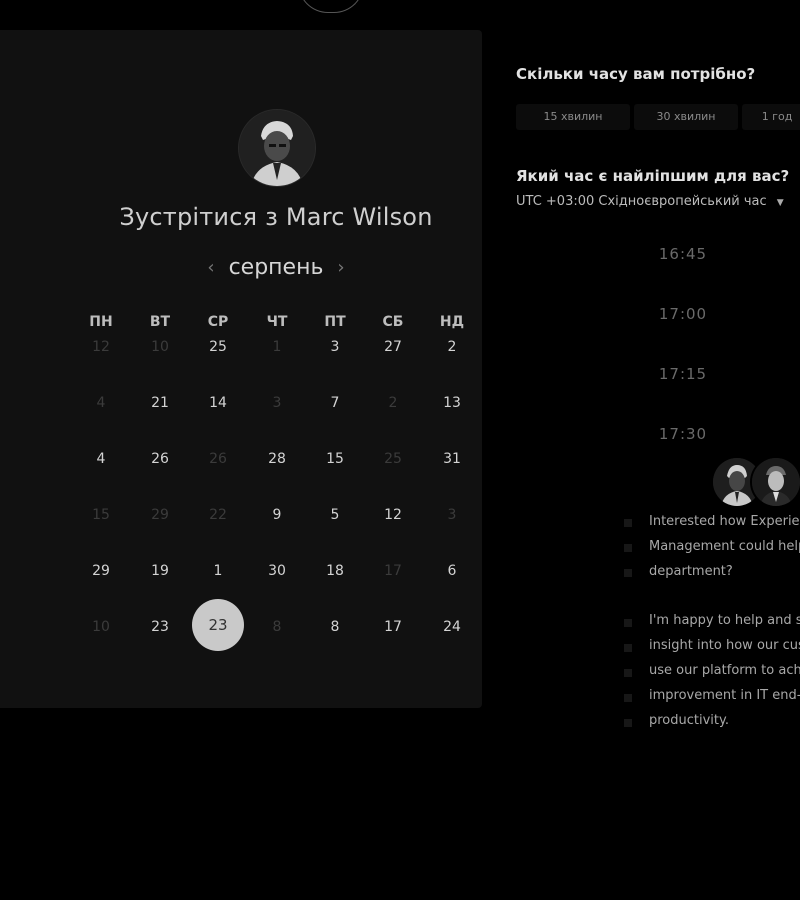  I want to click on calendar-day: 30, so click(277, 571).